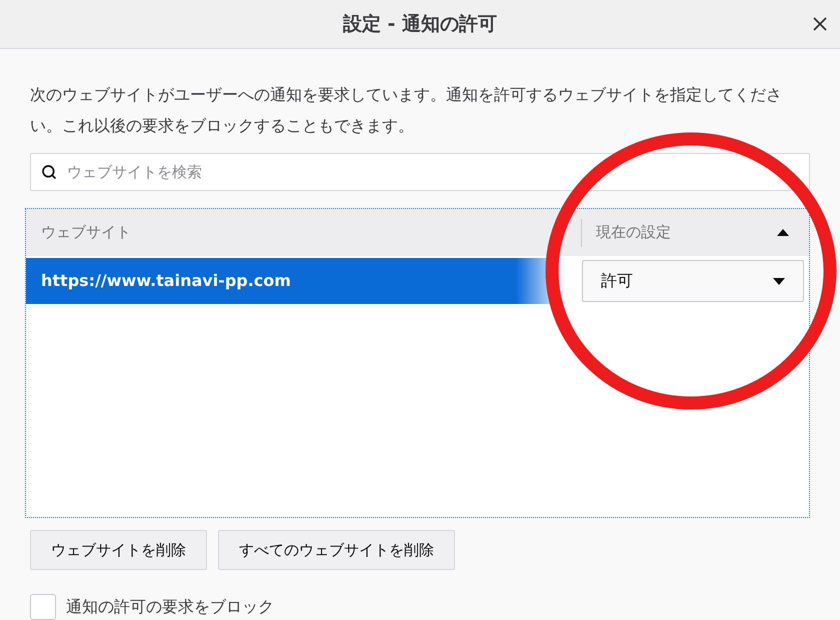 The height and width of the screenshot is (620, 840). What do you see at coordinates (170, 607) in the screenshot?
I see `checkbox-label: 通知の許可の要求をブロック` at bounding box center [170, 607].